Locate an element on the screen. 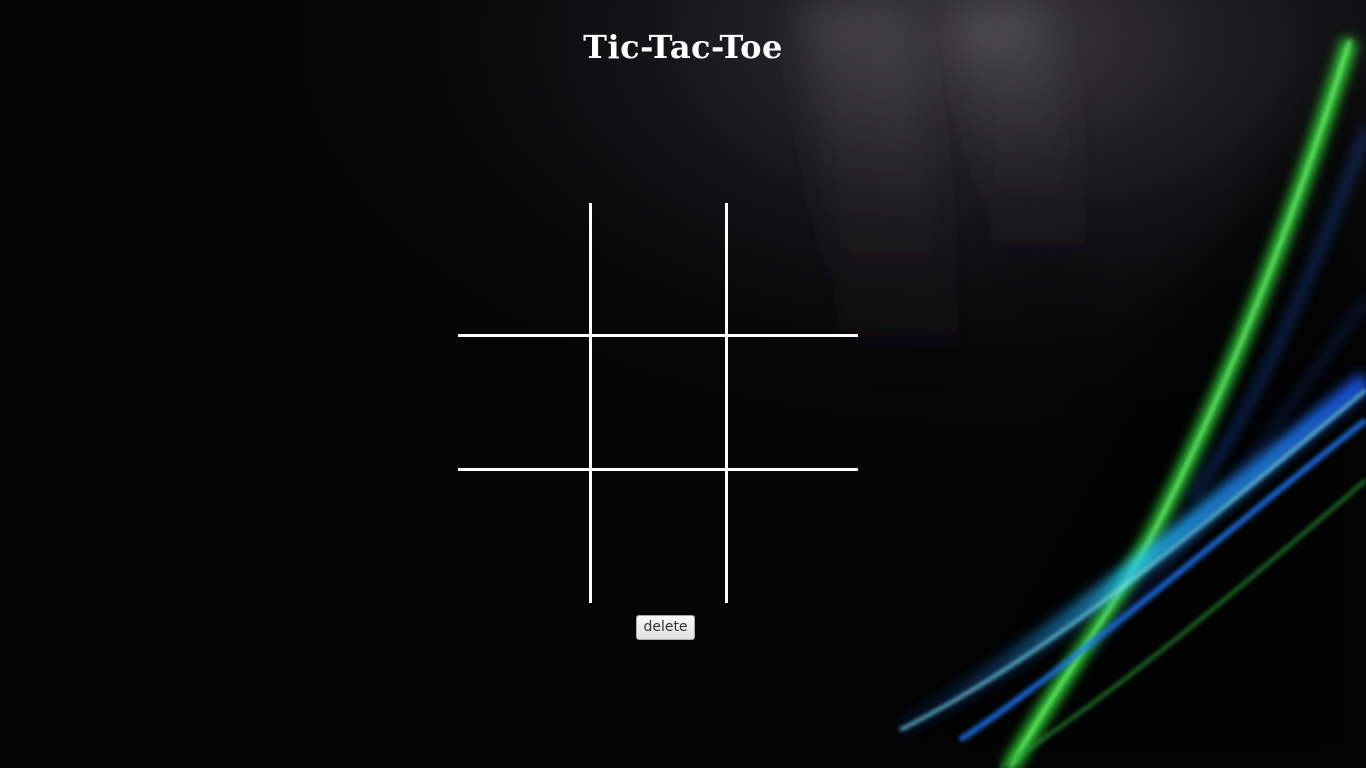  delete-button: delete is located at coordinates (665, 627).